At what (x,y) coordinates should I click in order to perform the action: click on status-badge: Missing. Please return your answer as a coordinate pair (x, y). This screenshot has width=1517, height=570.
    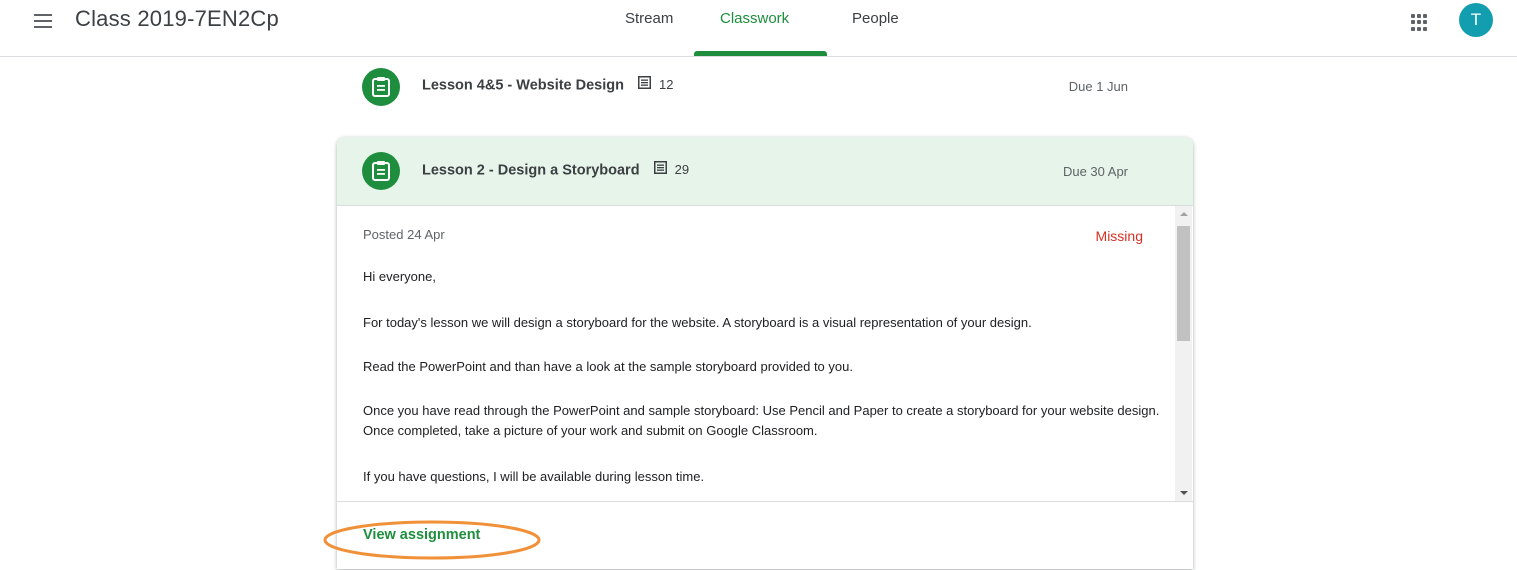
    Looking at the image, I should click on (1119, 236).